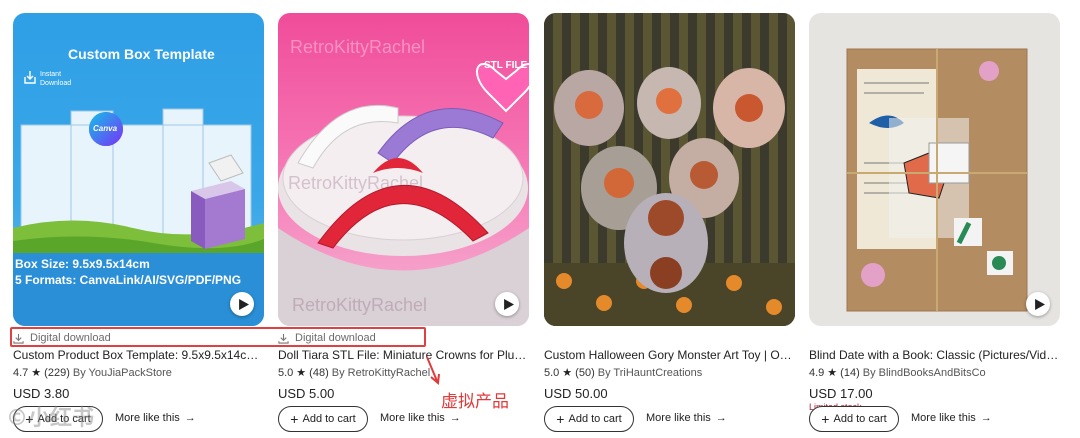 The height and width of the screenshot is (438, 1080). What do you see at coordinates (924, 373) in the screenshot?
I see `shop-name: By BlindBooksAndBitsCo` at bounding box center [924, 373].